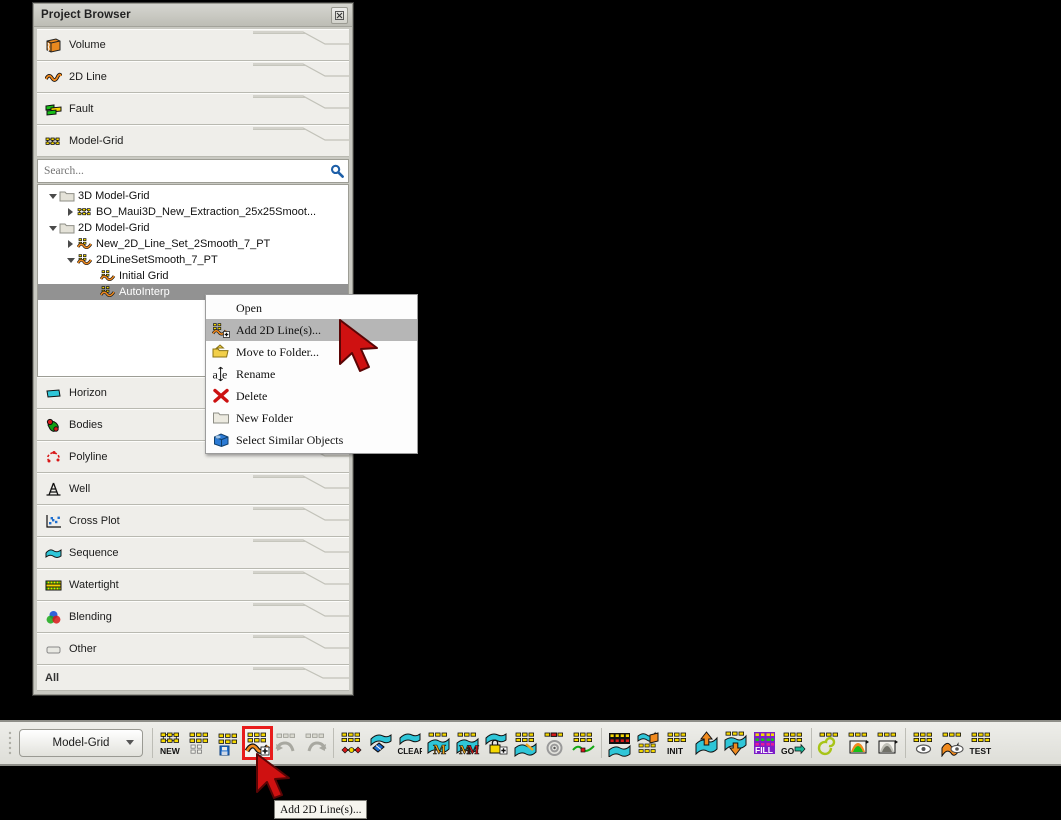 This screenshot has width=1061, height=820. What do you see at coordinates (94, 521) in the screenshot?
I see `sidebar-item-label: Cross Plot` at bounding box center [94, 521].